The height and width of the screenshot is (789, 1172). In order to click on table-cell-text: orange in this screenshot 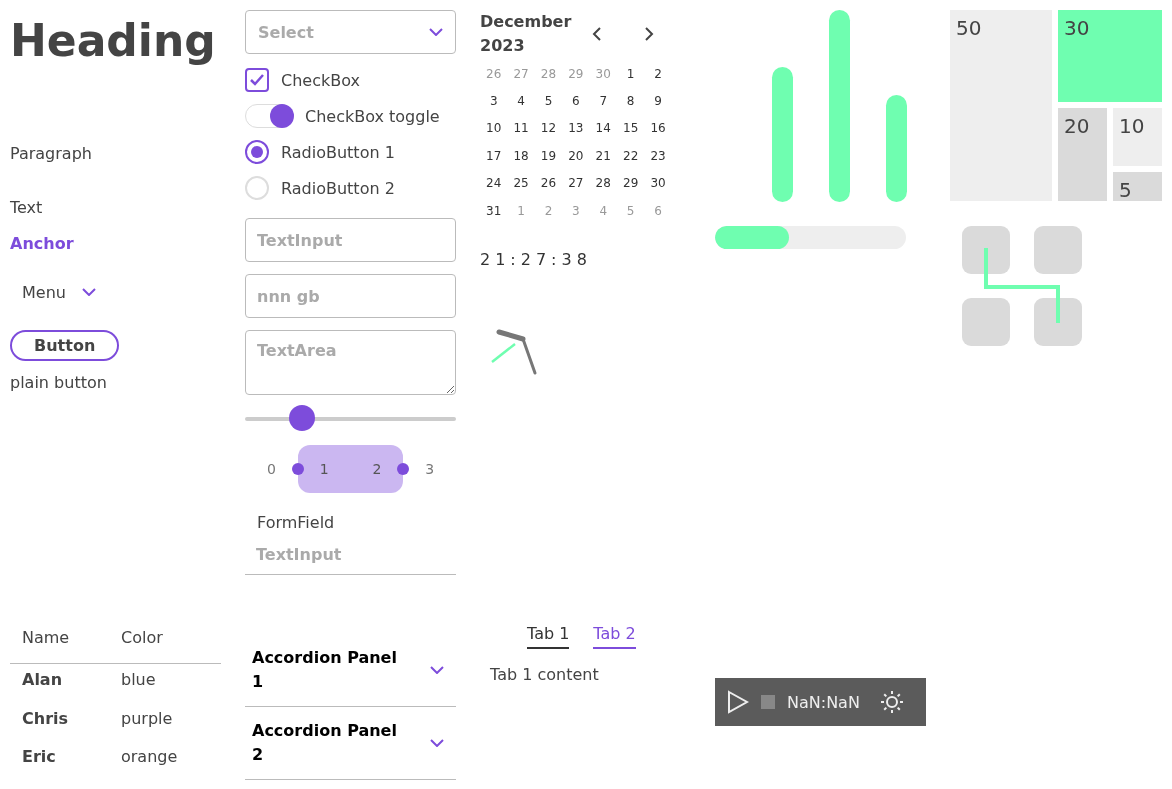, I will do `click(149, 757)`.